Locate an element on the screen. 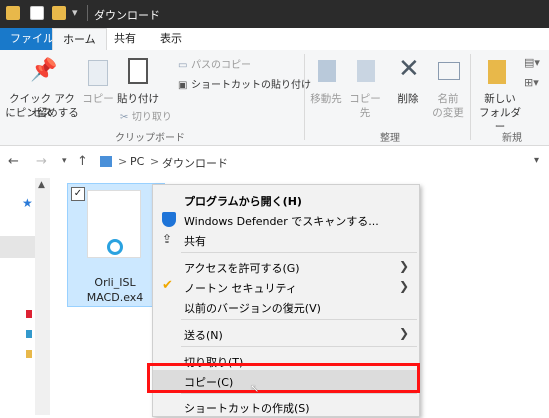  rename-button: 名前 の変更 is located at coordinates (448, 92).